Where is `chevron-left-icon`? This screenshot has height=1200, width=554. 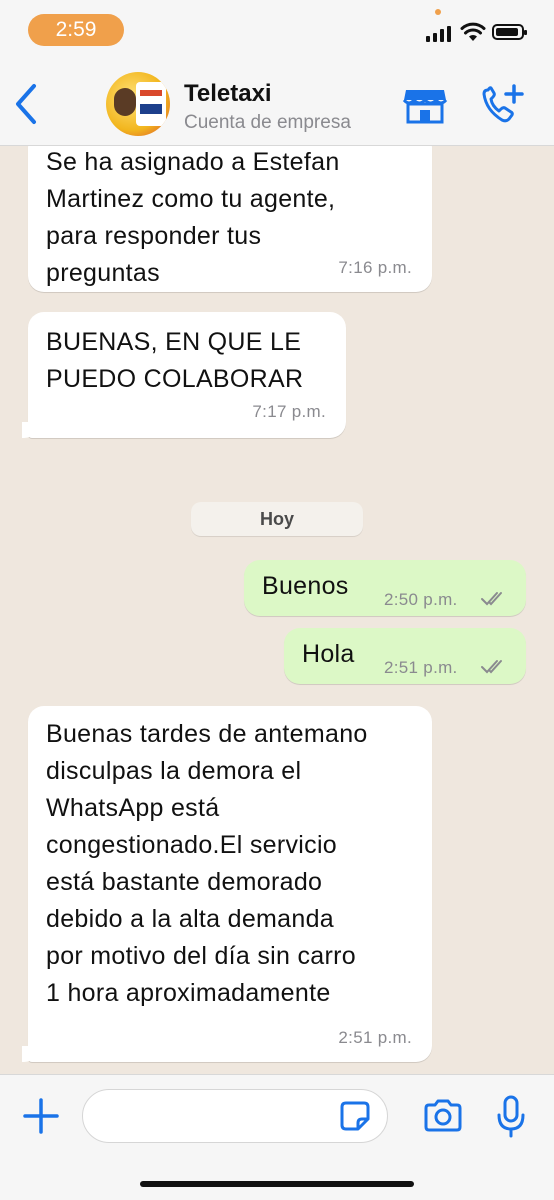
chevron-left-icon is located at coordinates (27, 104).